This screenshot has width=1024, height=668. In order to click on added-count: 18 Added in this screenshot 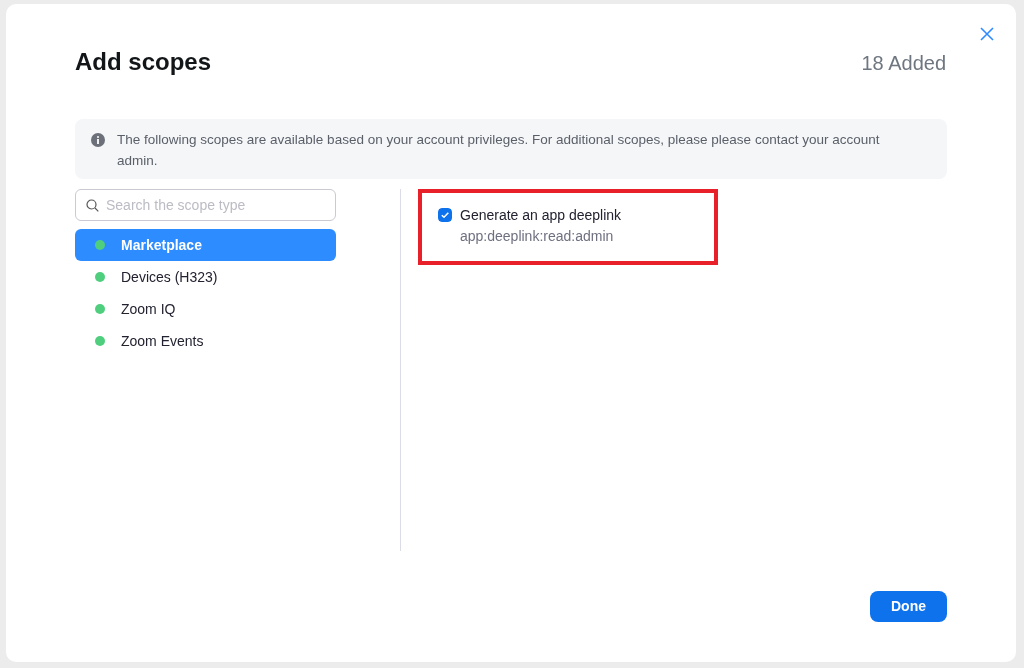, I will do `click(903, 63)`.